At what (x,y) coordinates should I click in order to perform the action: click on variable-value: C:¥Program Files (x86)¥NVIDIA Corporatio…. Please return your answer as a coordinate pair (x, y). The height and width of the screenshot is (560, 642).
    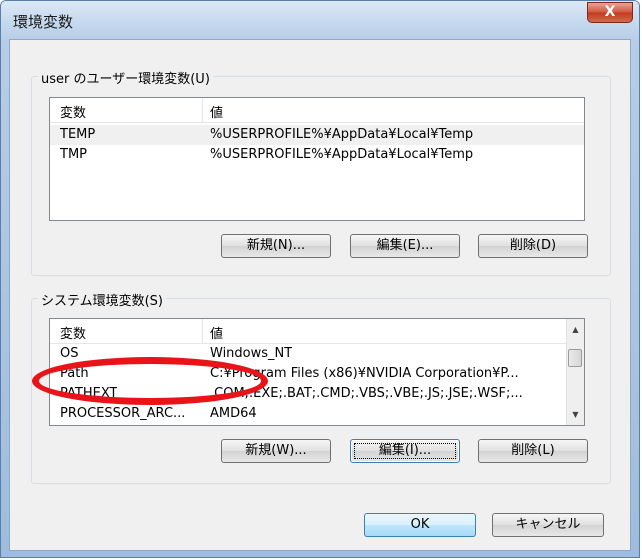
    Looking at the image, I should click on (364, 373).